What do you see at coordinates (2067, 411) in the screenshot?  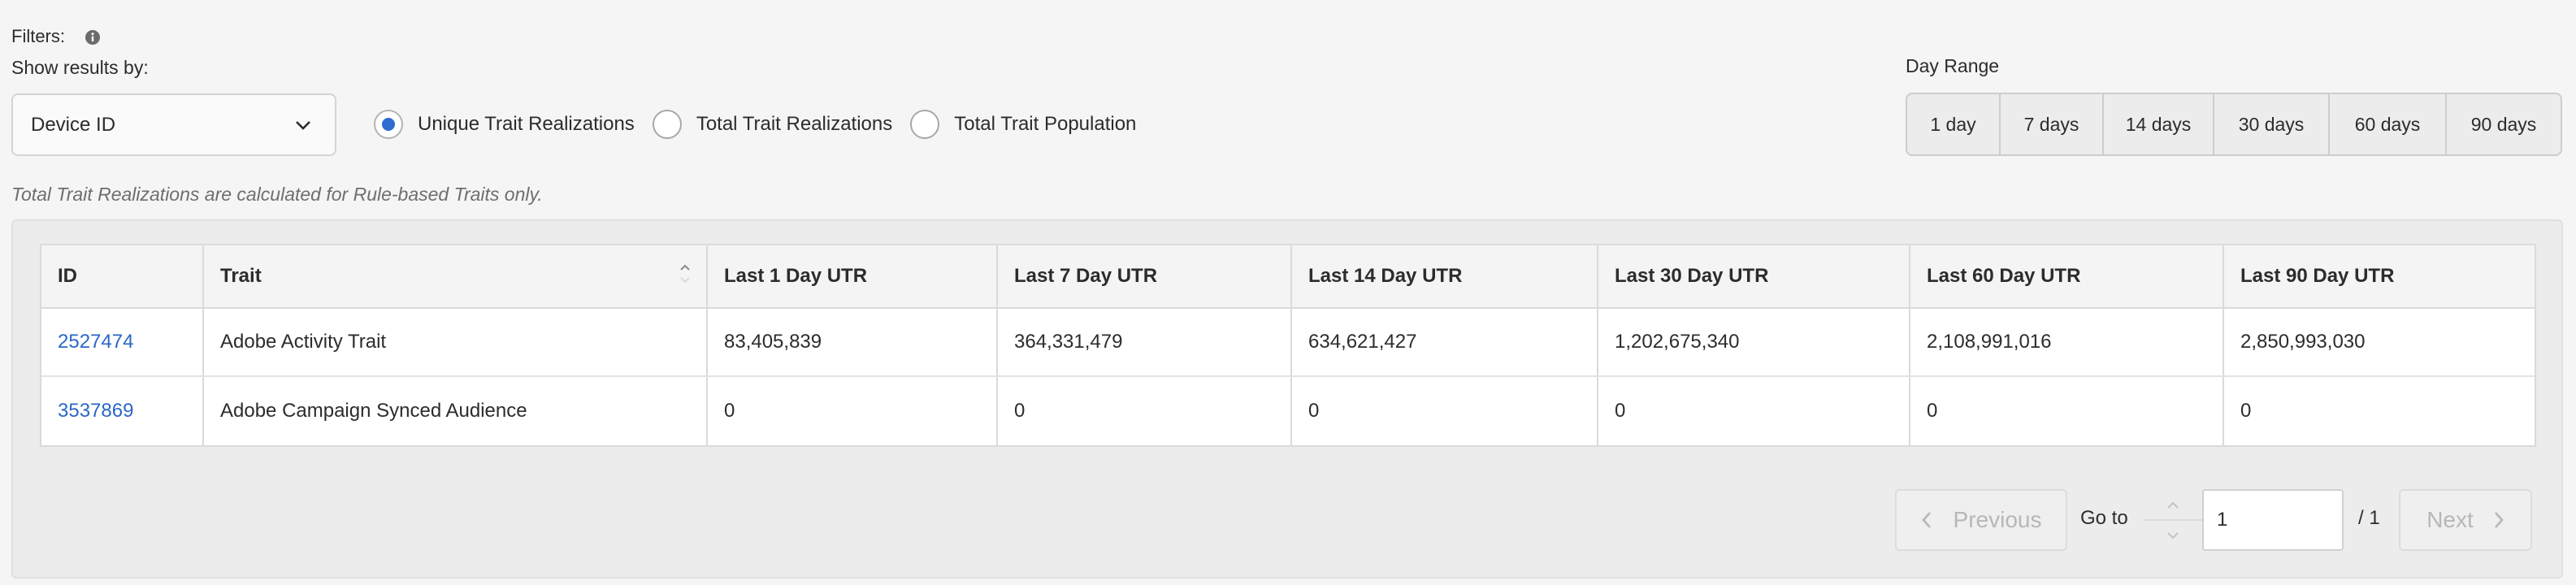 I see `utr-60-day-cell: 0` at bounding box center [2067, 411].